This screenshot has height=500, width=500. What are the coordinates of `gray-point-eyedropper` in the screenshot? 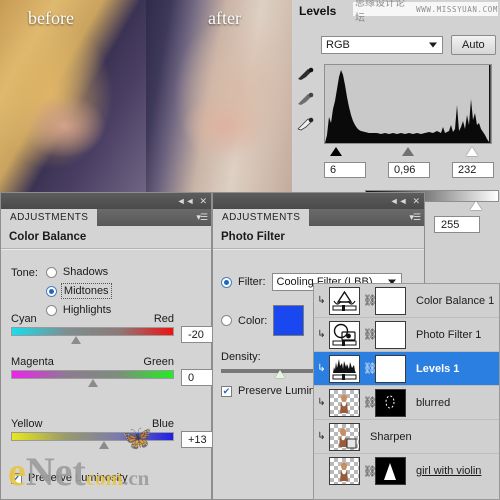 It's located at (306, 99).